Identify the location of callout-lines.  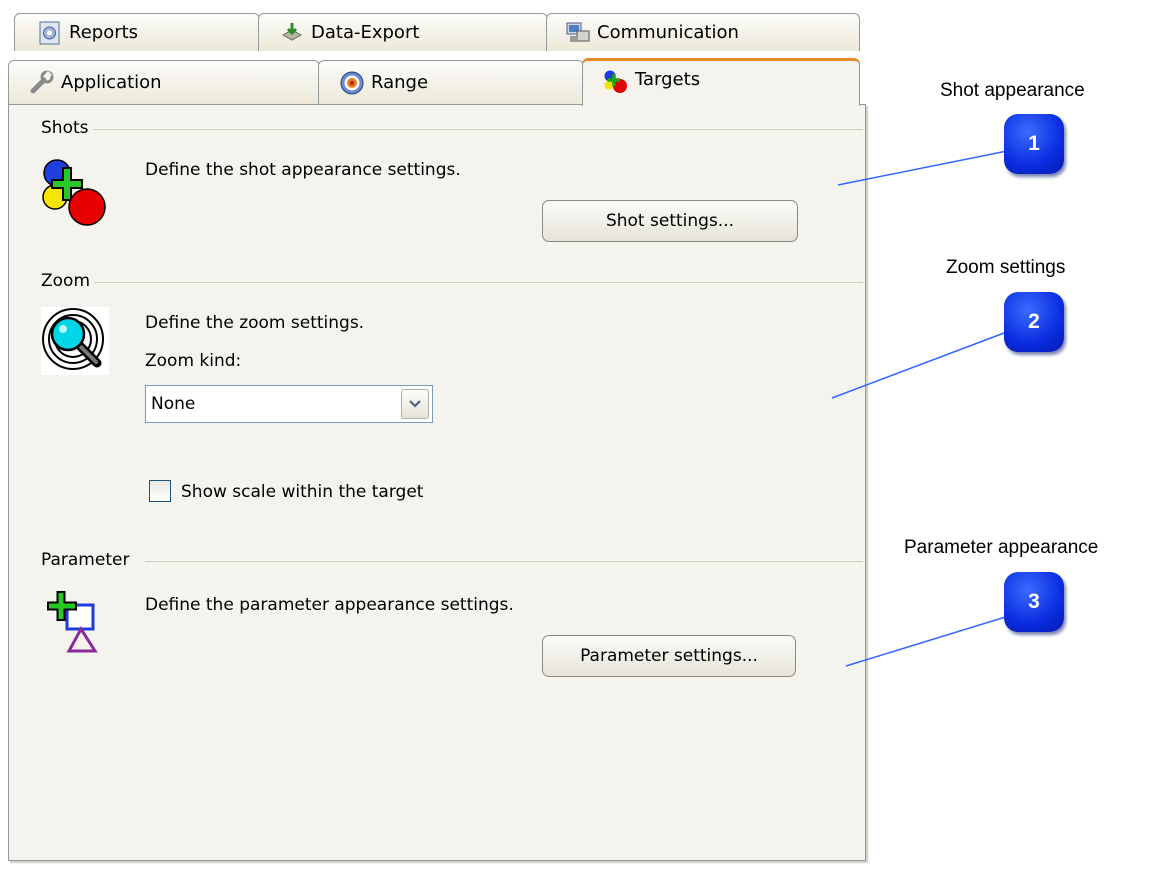
(922, 408).